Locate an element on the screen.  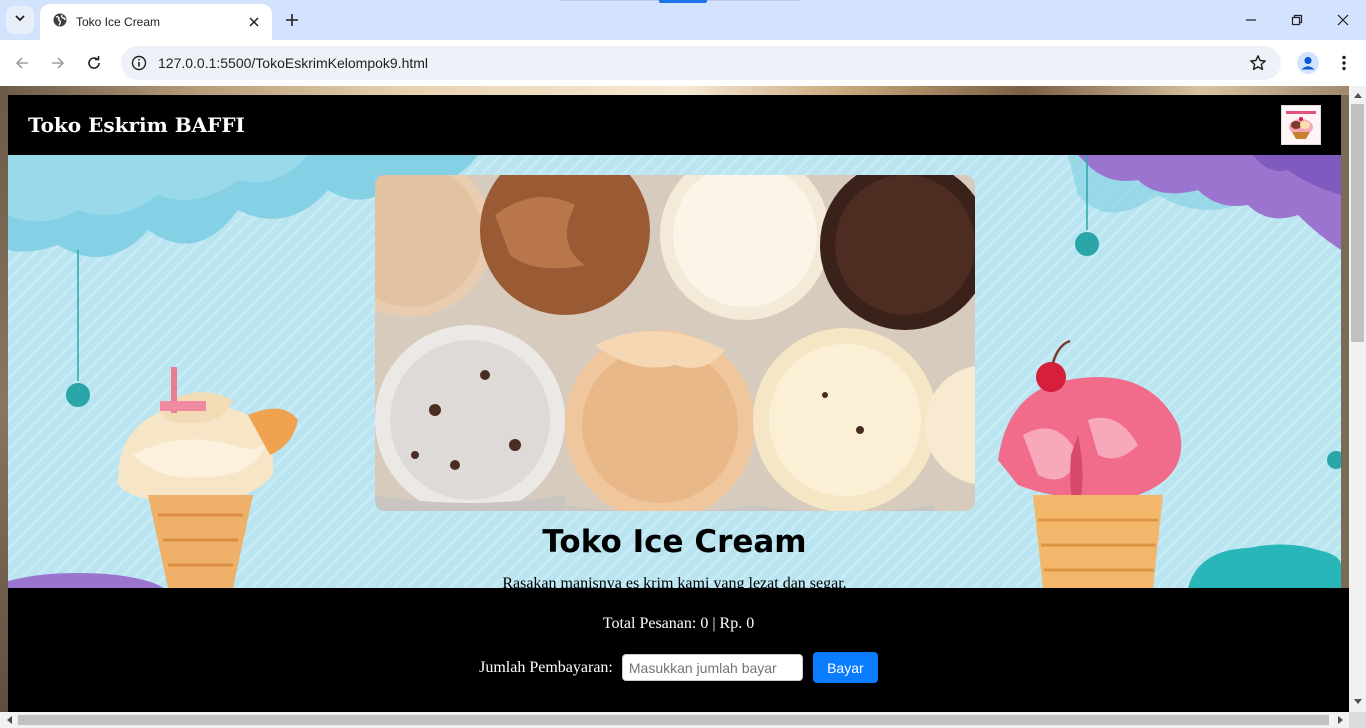
reload-button is located at coordinates (94, 63).